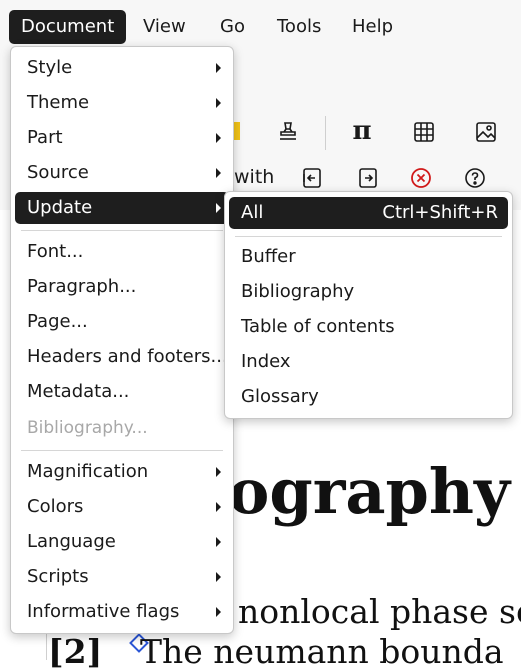 The image size is (521, 671). I want to click on menu-item-part: Part, so click(122, 138).